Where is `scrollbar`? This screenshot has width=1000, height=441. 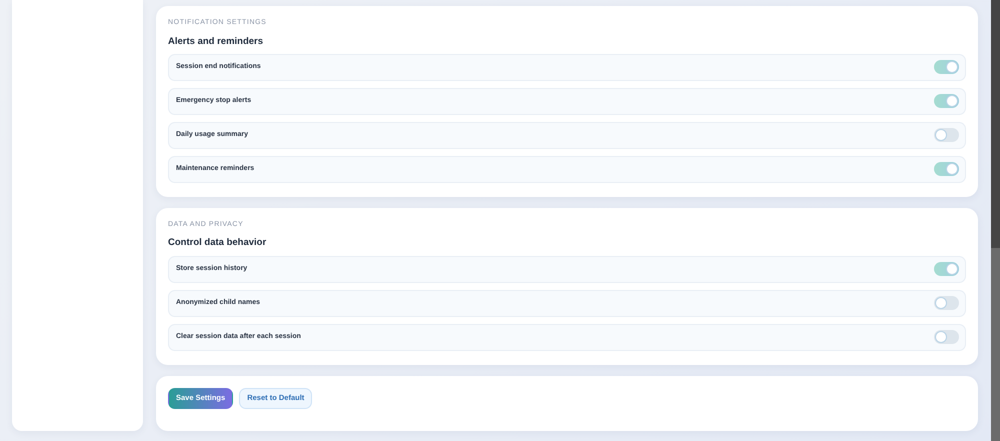 scrollbar is located at coordinates (995, 220).